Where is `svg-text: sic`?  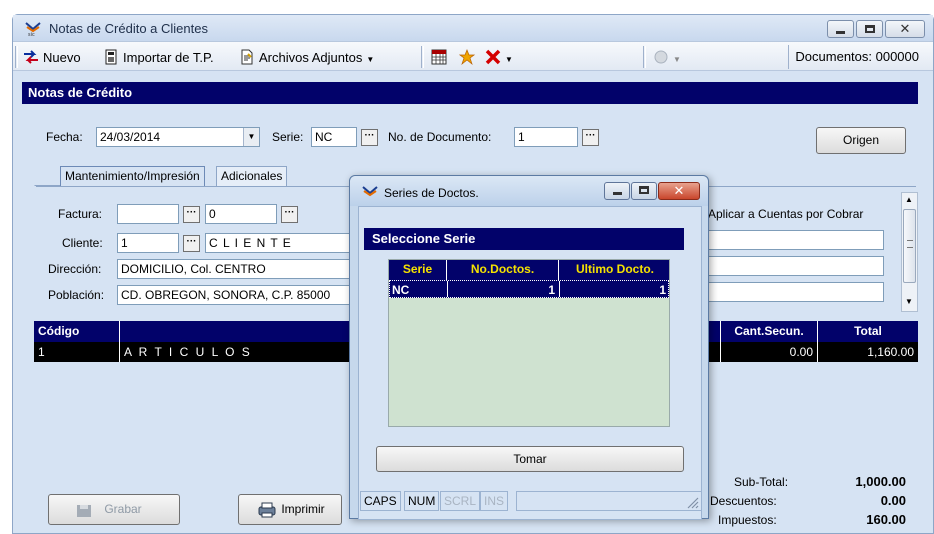
svg-text: sic is located at coordinates (31, 34).